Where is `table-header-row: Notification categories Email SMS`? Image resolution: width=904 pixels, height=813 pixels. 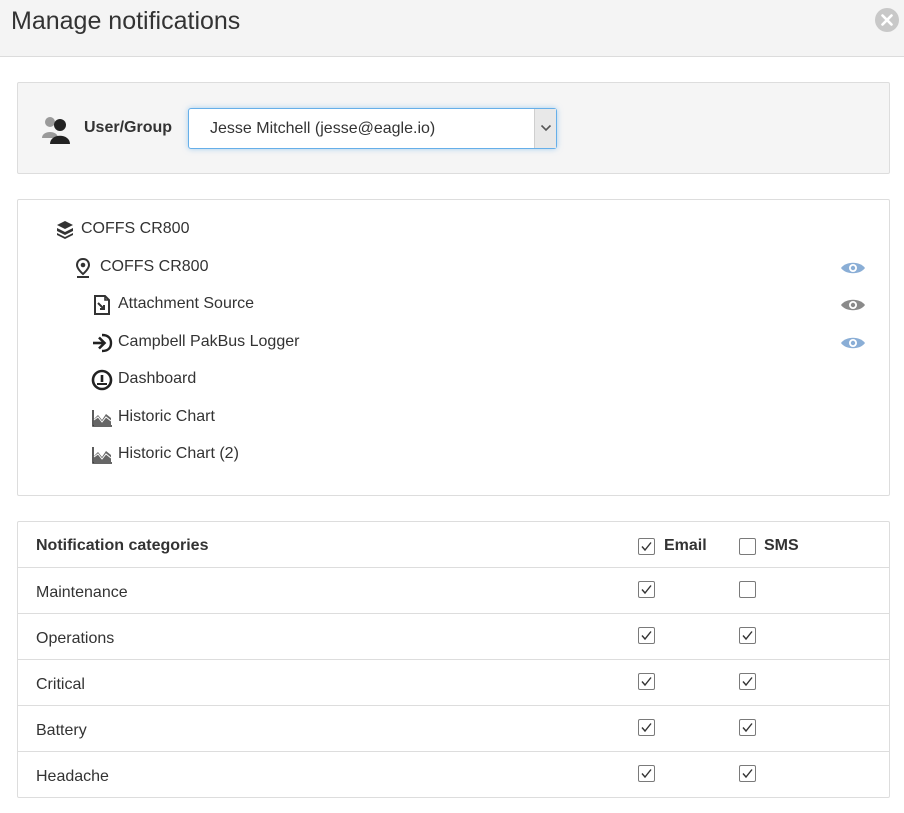 table-header-row: Notification categories Email SMS is located at coordinates (453, 545).